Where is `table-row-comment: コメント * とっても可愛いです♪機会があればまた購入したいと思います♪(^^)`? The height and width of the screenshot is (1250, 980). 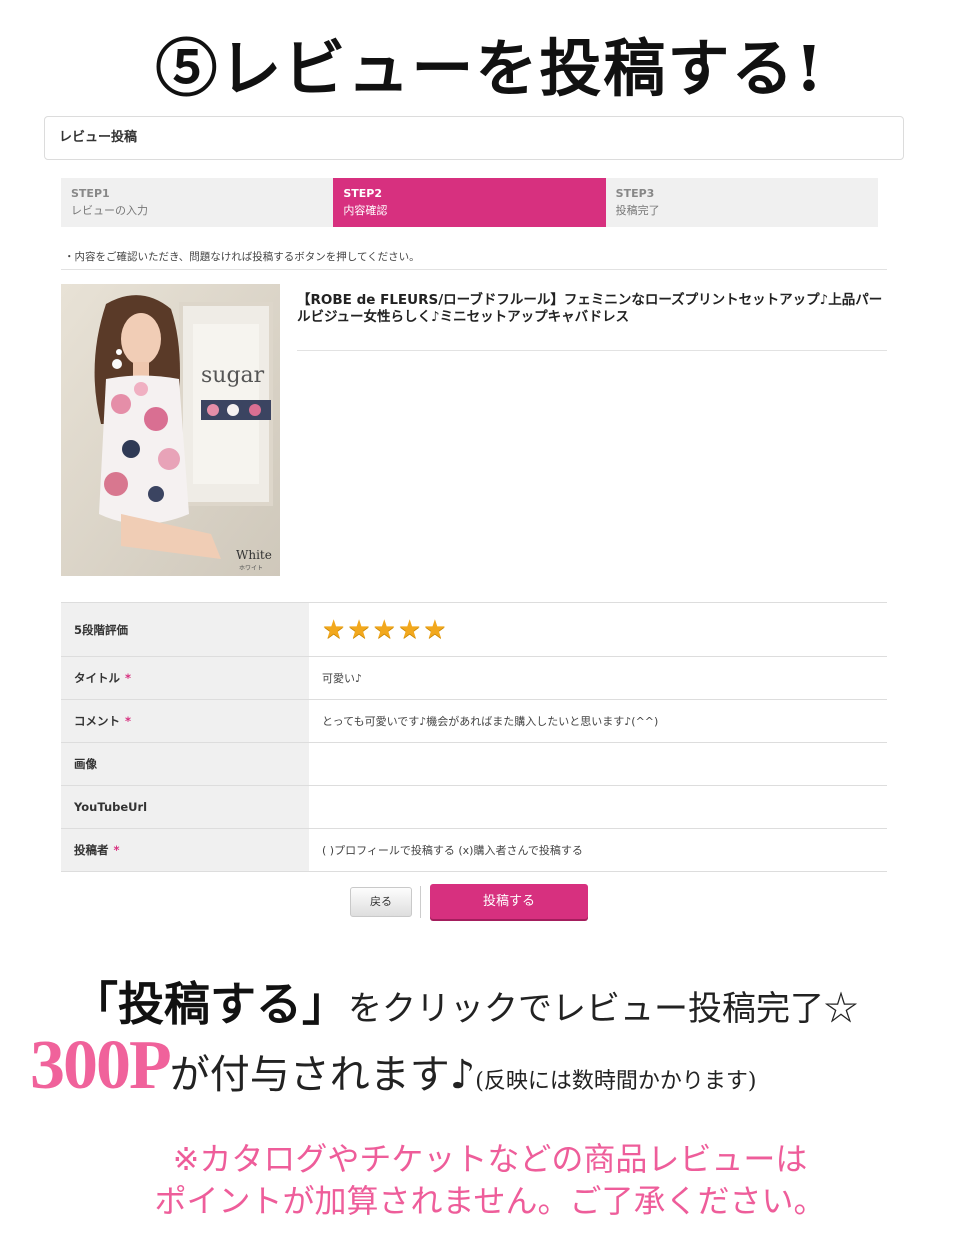 table-row-comment: コメント * とっても可愛いです♪機会があればまた購入したいと思います♪(^^) is located at coordinates (474, 721).